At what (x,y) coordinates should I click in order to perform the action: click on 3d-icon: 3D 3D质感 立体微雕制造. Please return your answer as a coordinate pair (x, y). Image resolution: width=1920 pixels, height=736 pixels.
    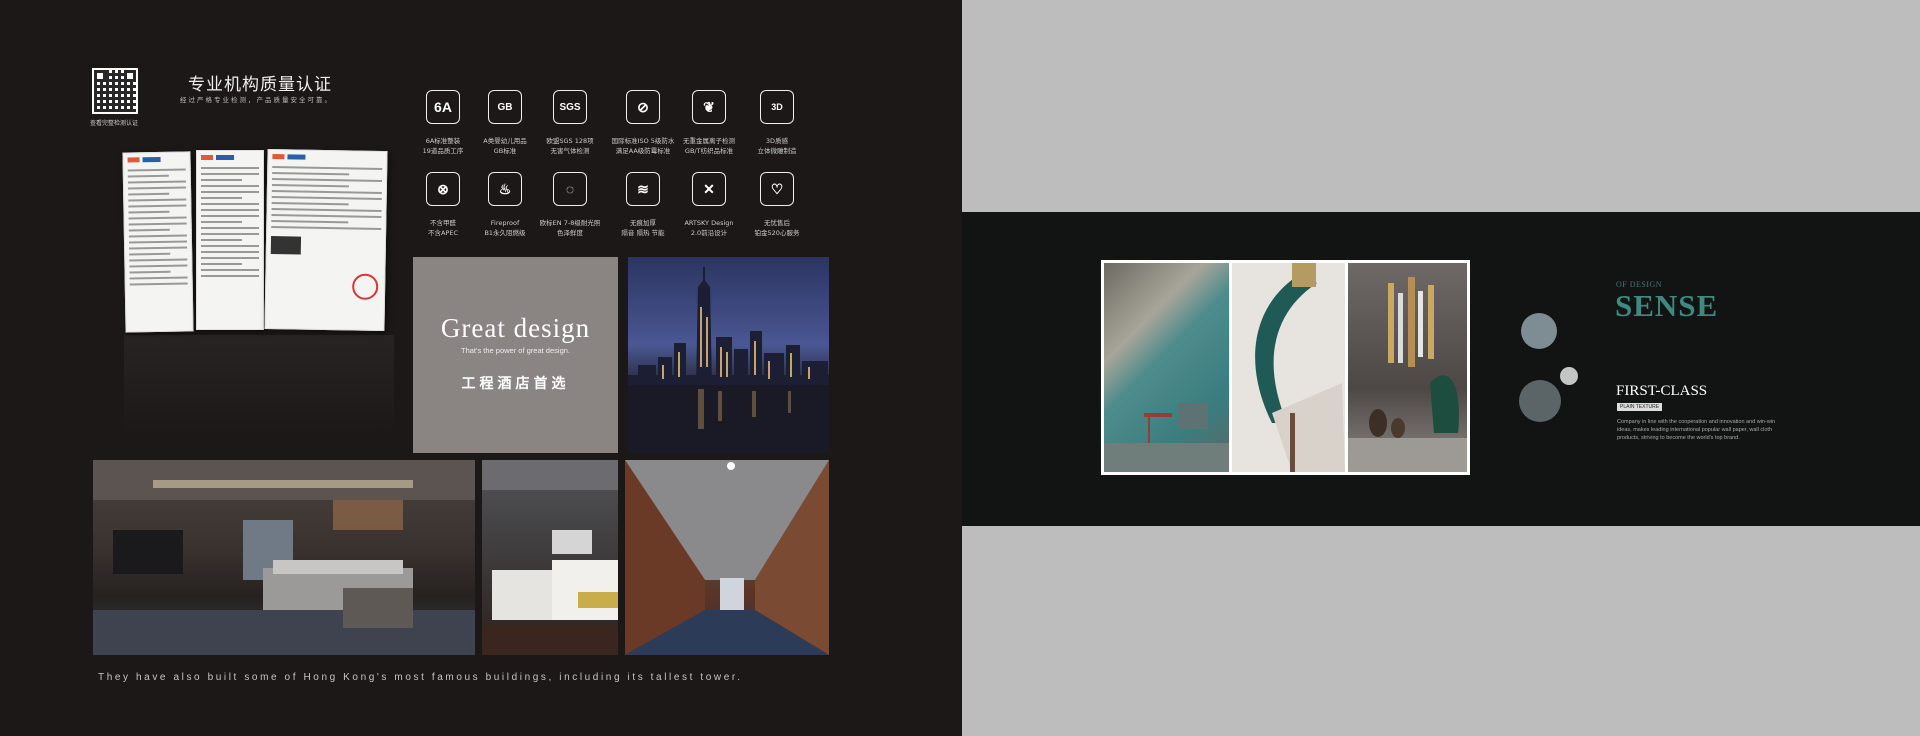
    Looking at the image, I should click on (777, 123).